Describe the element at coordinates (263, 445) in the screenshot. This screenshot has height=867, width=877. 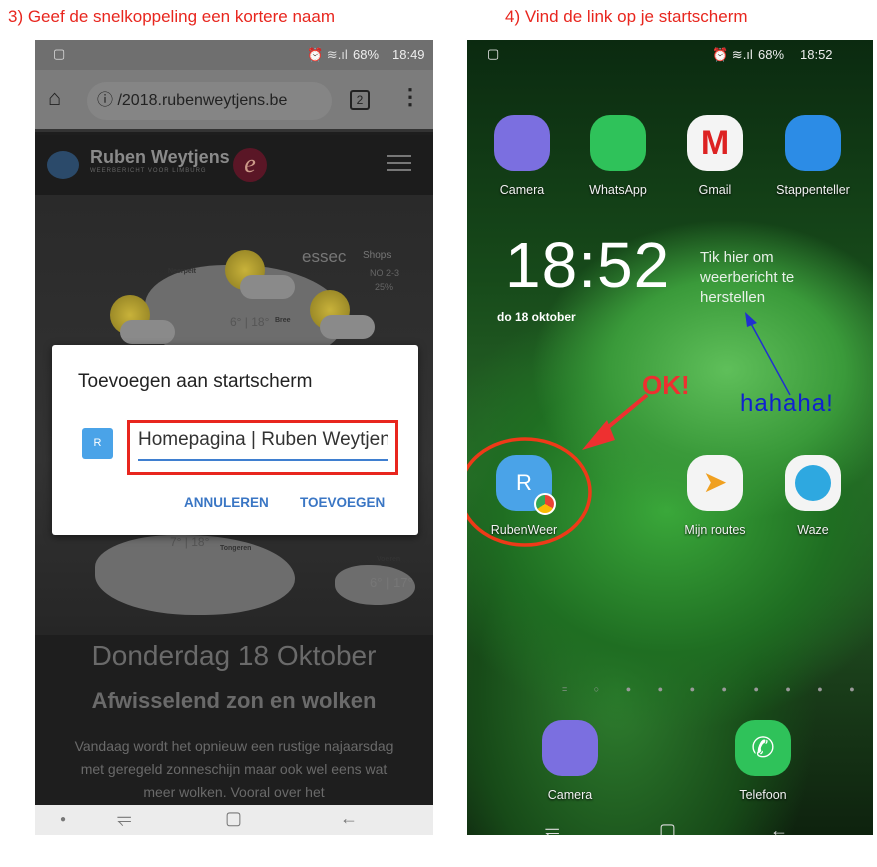
I see `shortcut-name-input: Homepagina | Ruben Weytjens` at that location.